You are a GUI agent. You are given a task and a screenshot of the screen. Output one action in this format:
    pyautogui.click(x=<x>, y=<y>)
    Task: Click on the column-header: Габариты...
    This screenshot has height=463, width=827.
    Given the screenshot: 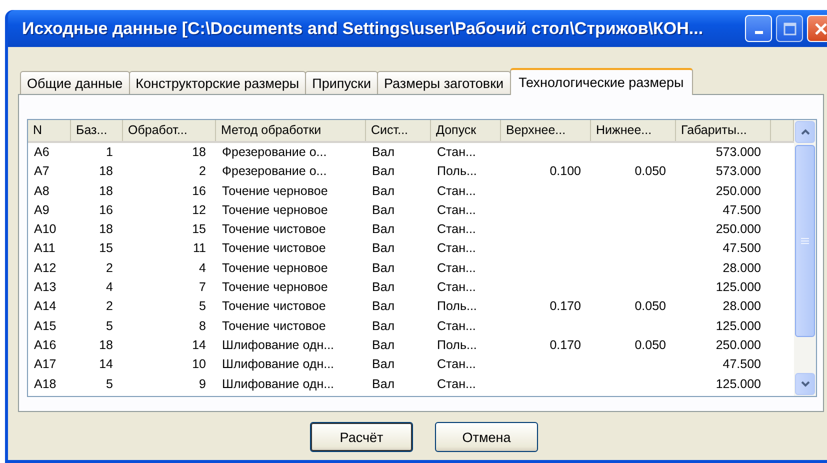 What is the action you would take?
    pyautogui.click(x=723, y=130)
    